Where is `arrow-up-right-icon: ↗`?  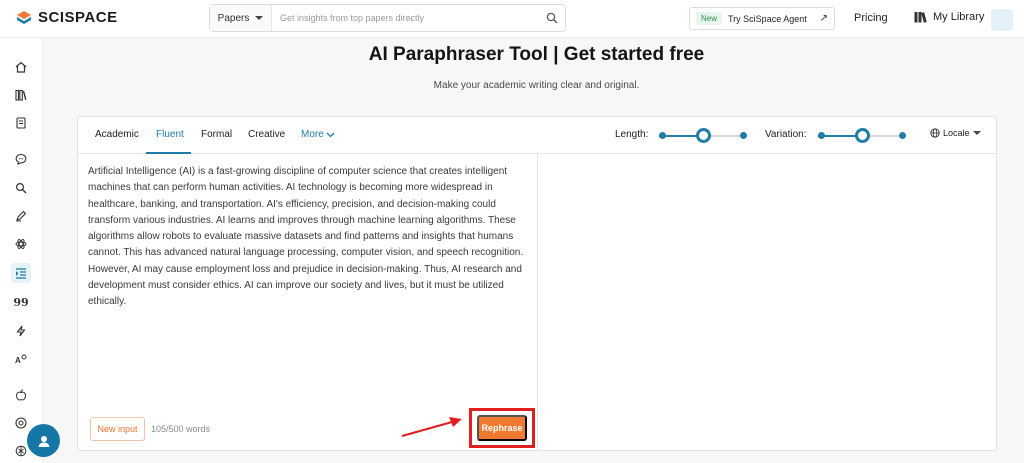
arrow-up-right-icon: ↗ is located at coordinates (823, 18).